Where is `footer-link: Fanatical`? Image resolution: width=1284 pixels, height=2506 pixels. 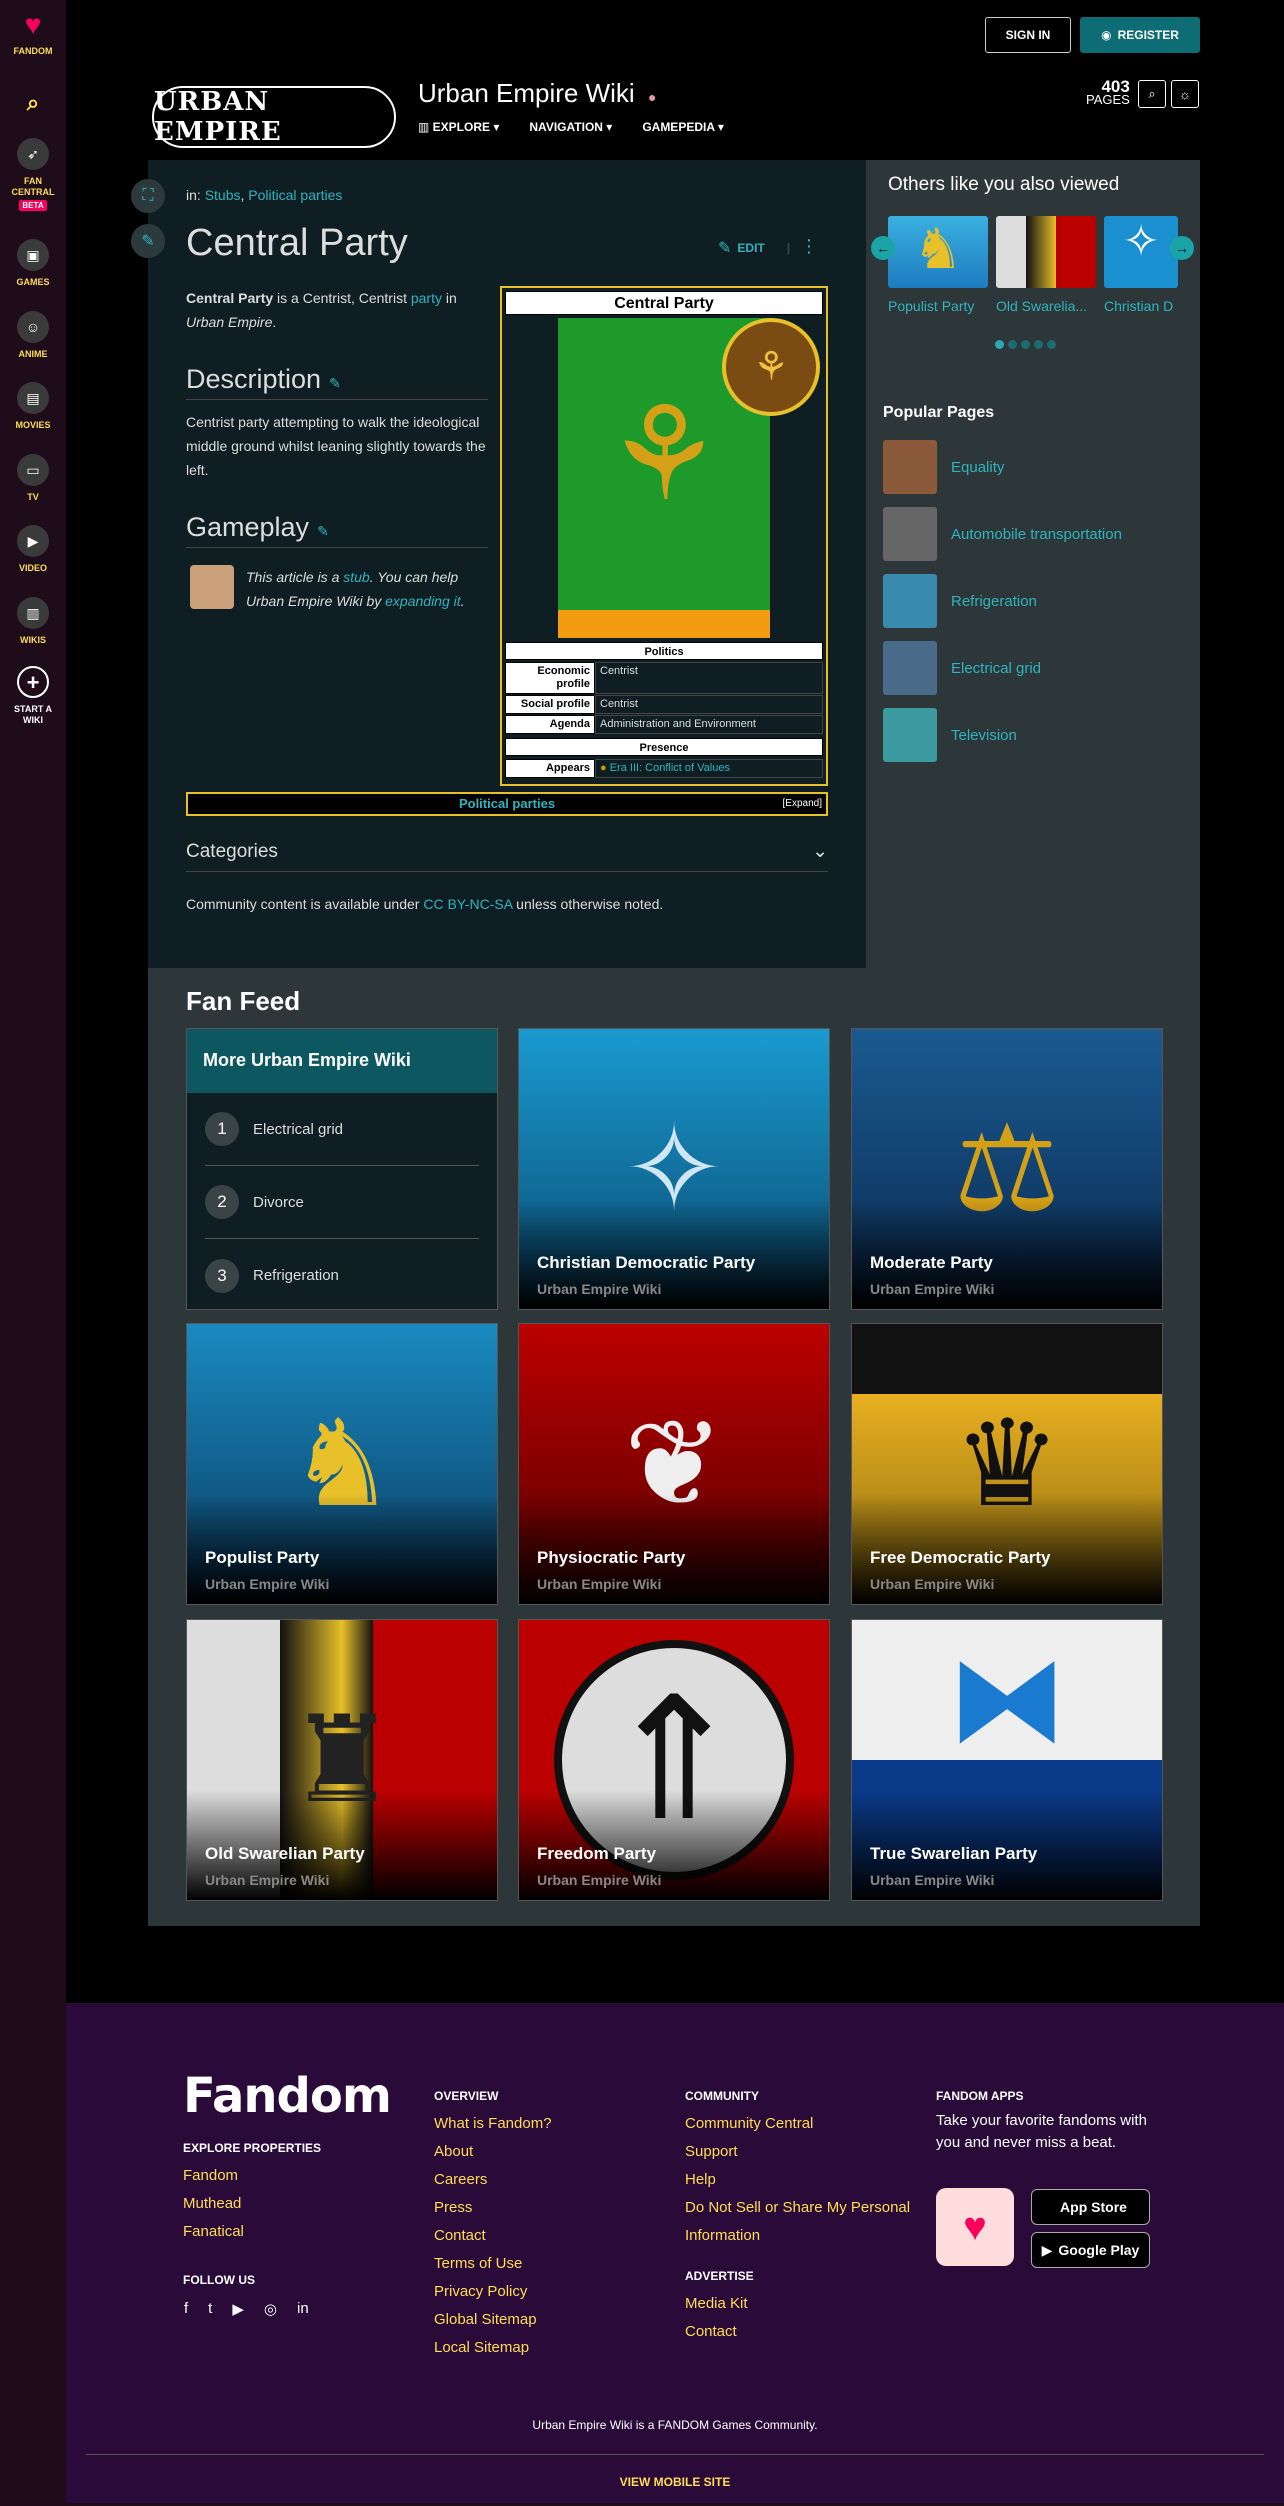 footer-link: Fanatical is located at coordinates (252, 2232).